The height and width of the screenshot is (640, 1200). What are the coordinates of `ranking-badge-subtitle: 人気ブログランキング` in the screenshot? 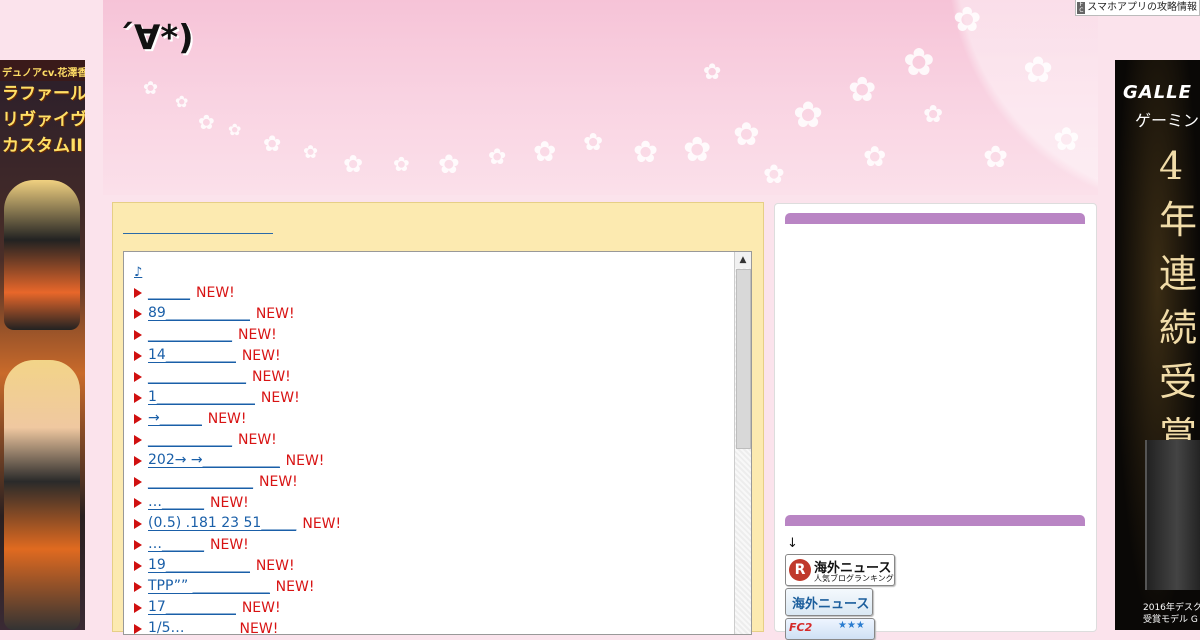 It's located at (854, 578).